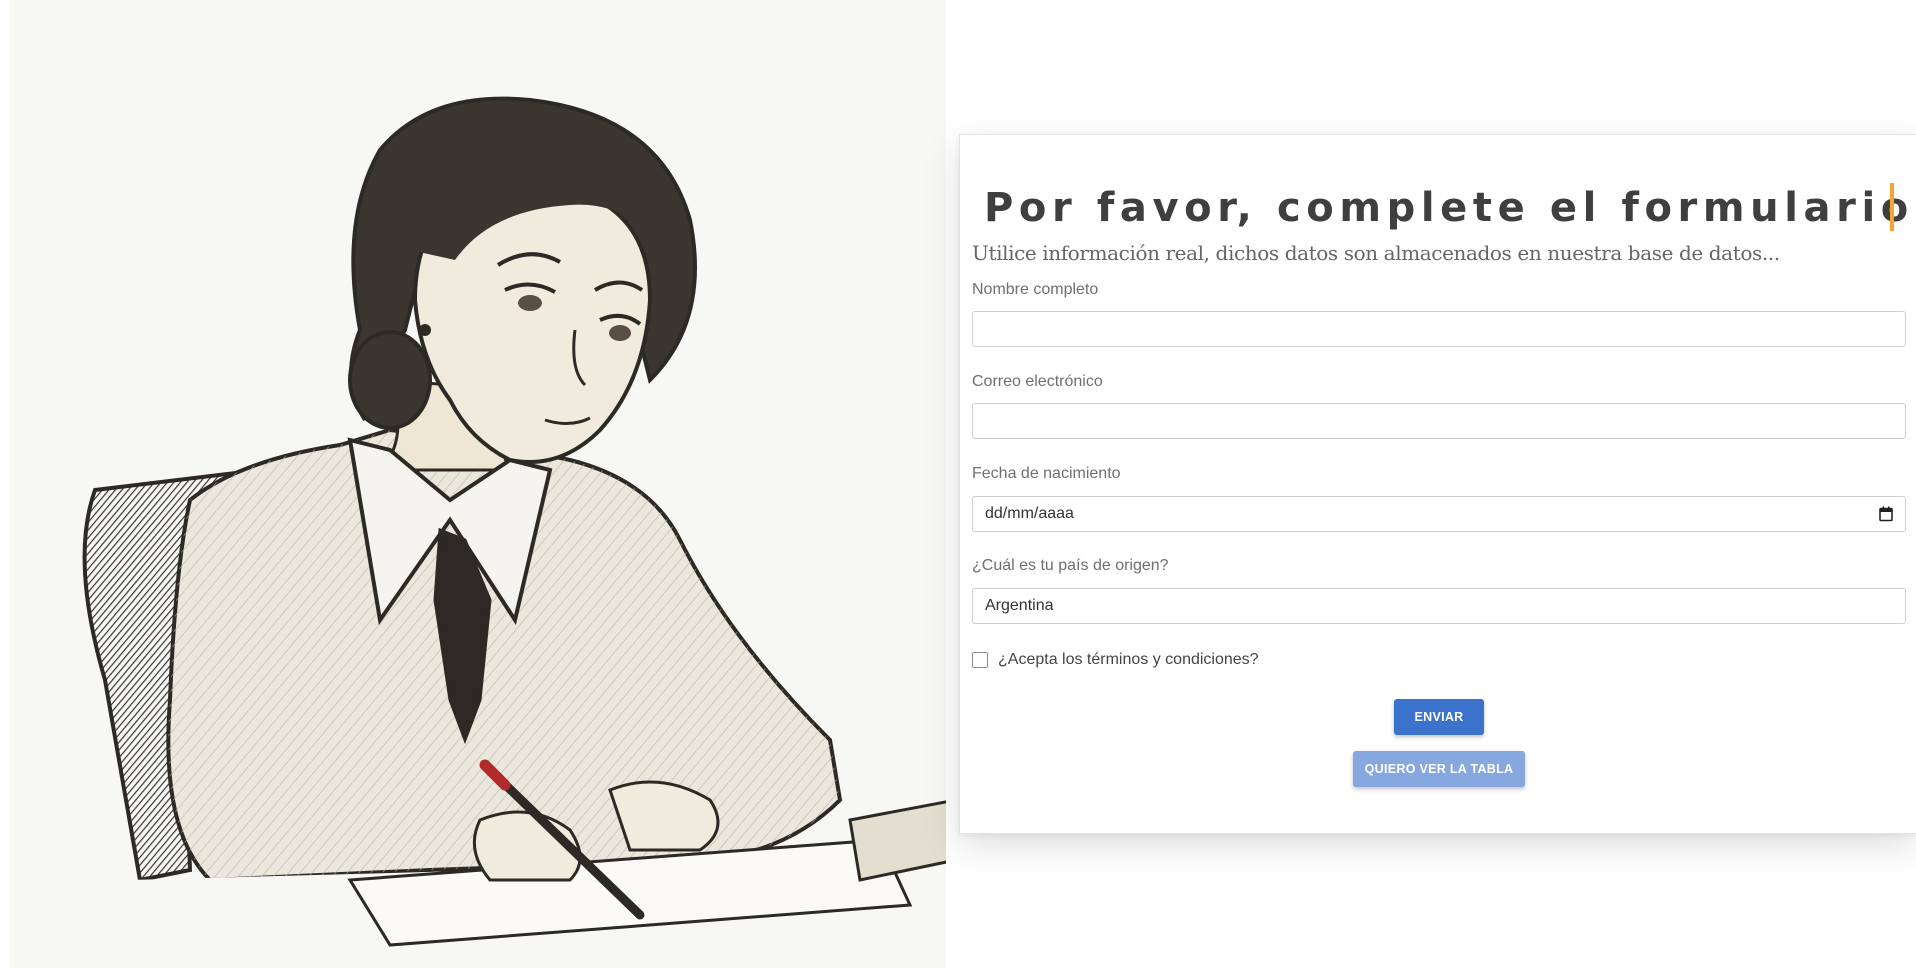 This screenshot has width=1916, height=968. Describe the element at coordinates (1439, 769) in the screenshot. I see `view-table-button: QUIERO VER LA TABLA` at that location.